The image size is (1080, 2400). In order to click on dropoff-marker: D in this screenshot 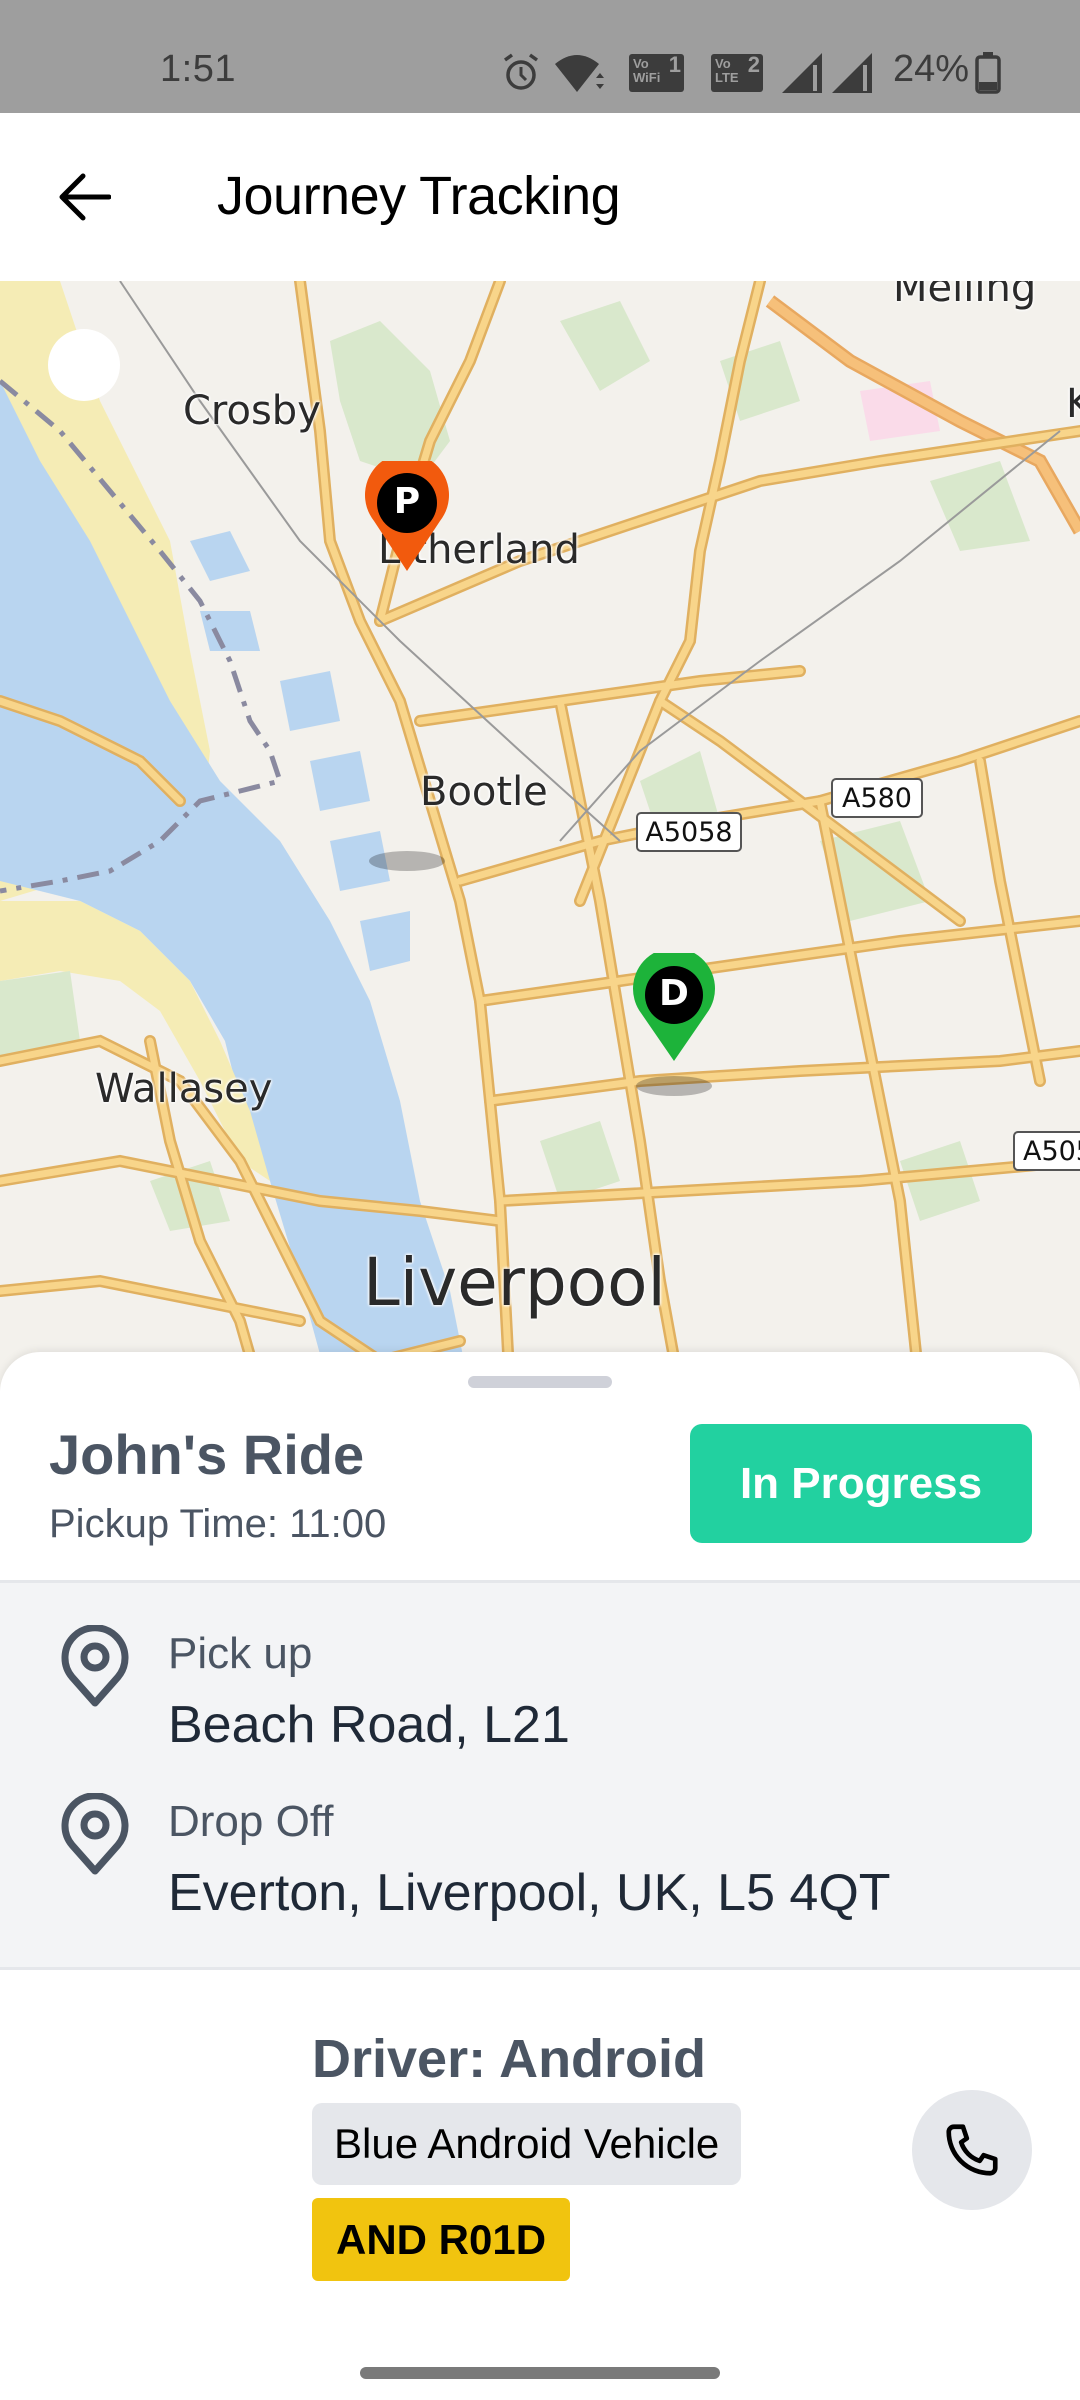, I will do `click(674, 1010)`.